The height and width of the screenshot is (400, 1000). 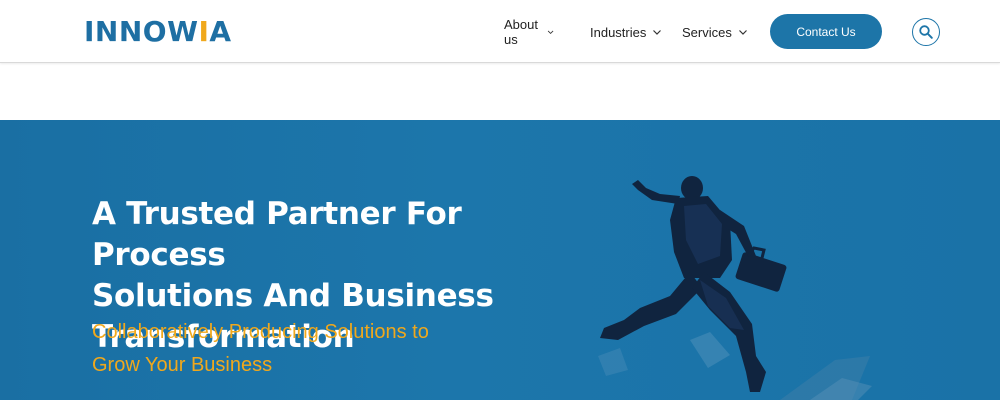 What do you see at coordinates (707, 32) in the screenshot?
I see `nav-item-label: Services` at bounding box center [707, 32].